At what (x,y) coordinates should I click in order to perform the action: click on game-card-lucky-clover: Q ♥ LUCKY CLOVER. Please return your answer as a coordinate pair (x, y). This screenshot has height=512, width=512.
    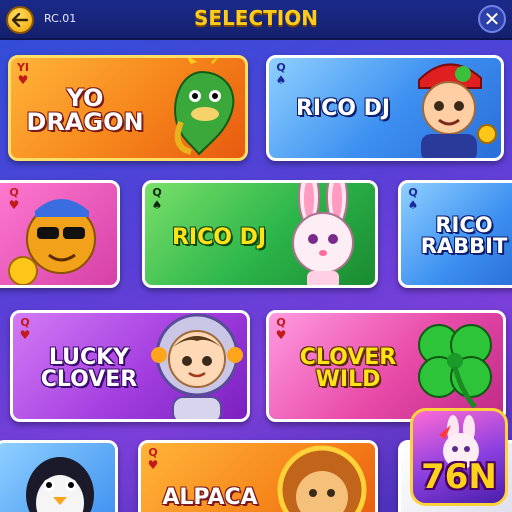
    Looking at the image, I should click on (130, 366).